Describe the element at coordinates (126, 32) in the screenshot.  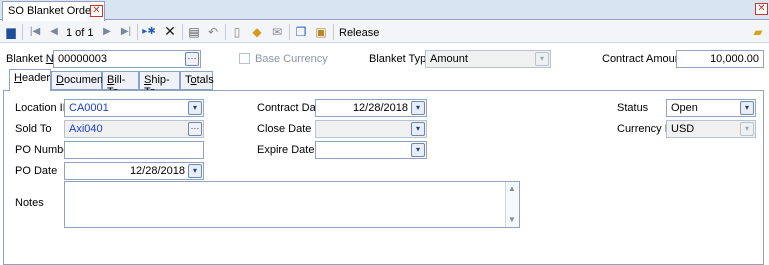
I see `last-record-icon: ▶|` at that location.